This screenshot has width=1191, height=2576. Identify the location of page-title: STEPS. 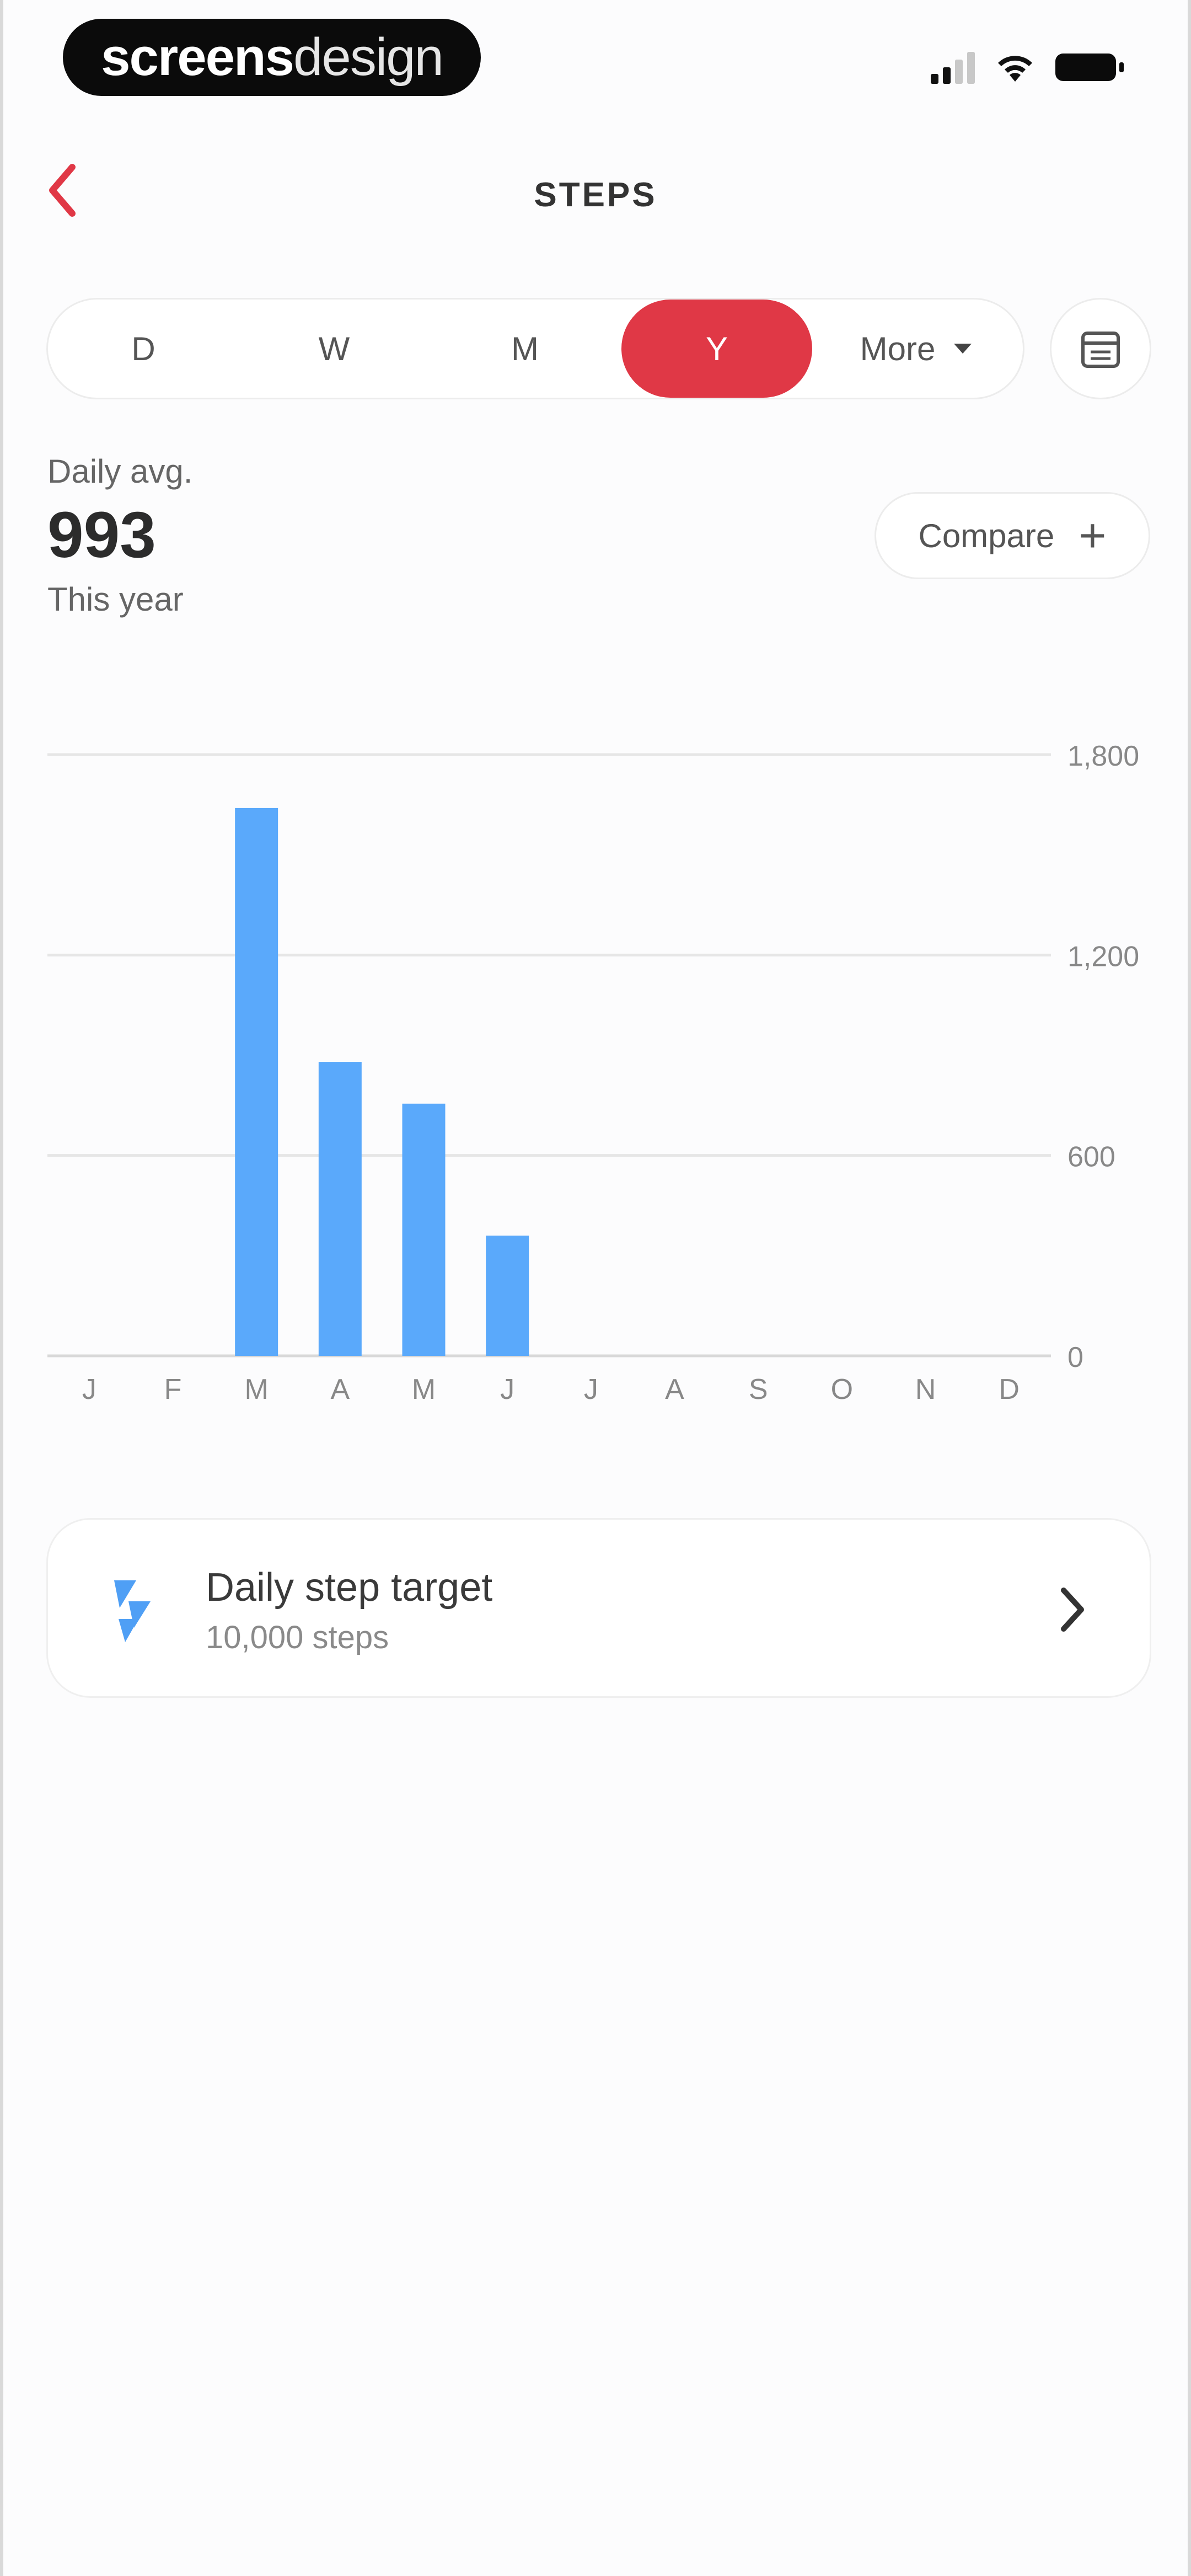
(595, 195).